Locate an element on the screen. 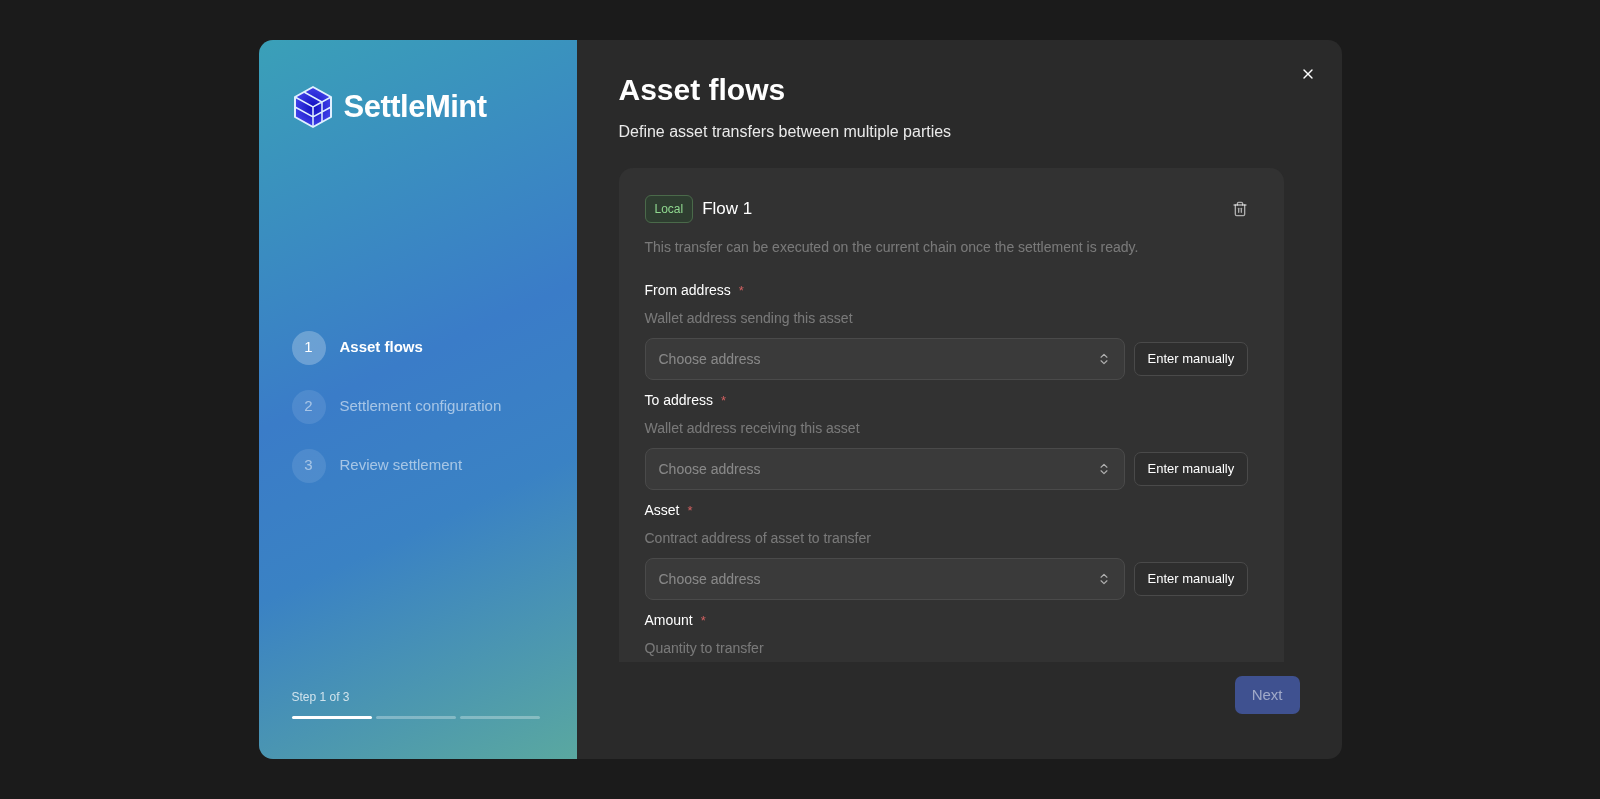 This screenshot has width=1600, height=799. trash-icon is located at coordinates (1239, 209).